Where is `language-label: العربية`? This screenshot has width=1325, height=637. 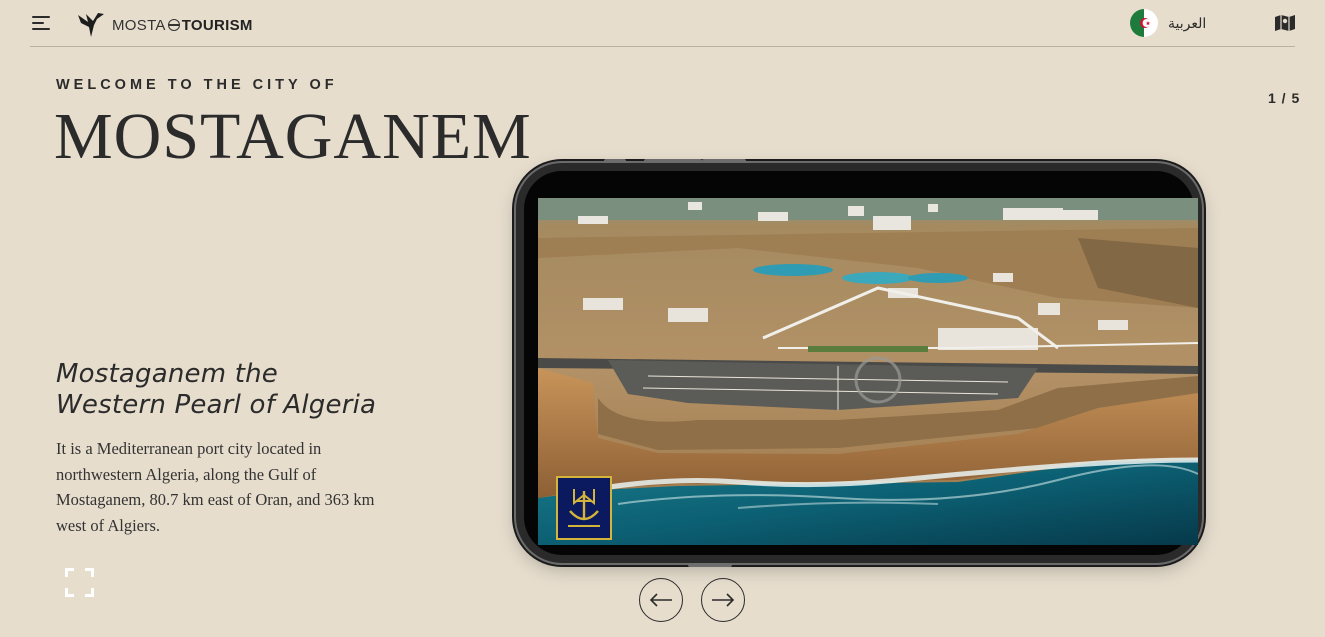 language-label: العربية is located at coordinates (1187, 22).